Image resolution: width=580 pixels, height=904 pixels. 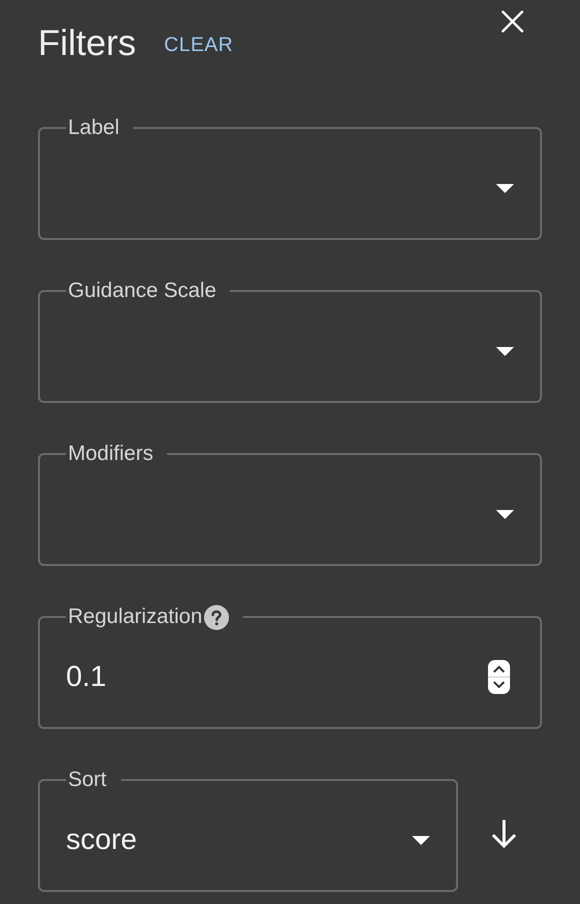 What do you see at coordinates (102, 840) in the screenshot?
I see `field-value: score` at bounding box center [102, 840].